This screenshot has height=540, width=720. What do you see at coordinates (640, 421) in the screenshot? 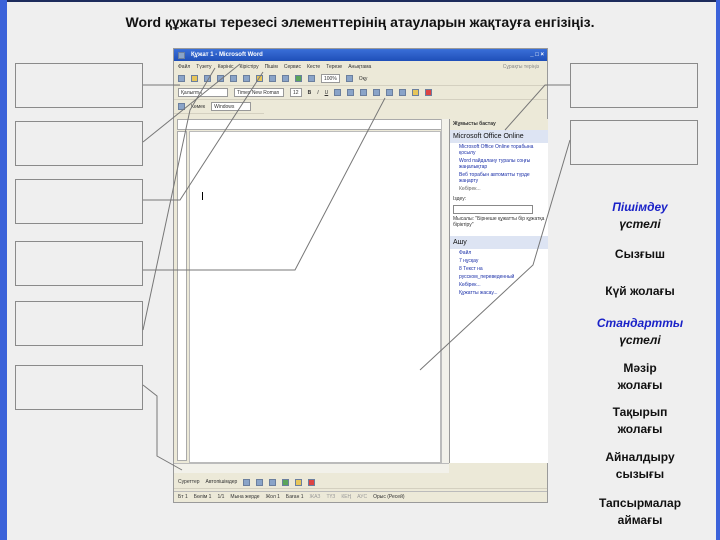
I see `label-title-bar: Тақырып жолағы` at bounding box center [640, 421].